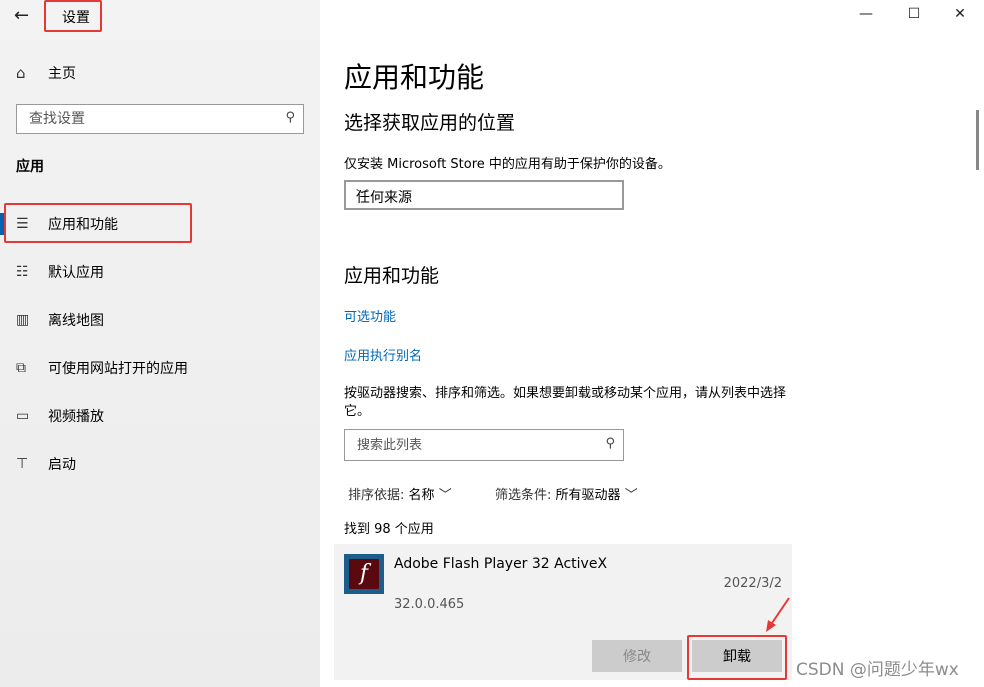  What do you see at coordinates (877, 670) in the screenshot?
I see `watermark: CSDN @问题少年wx` at bounding box center [877, 670].